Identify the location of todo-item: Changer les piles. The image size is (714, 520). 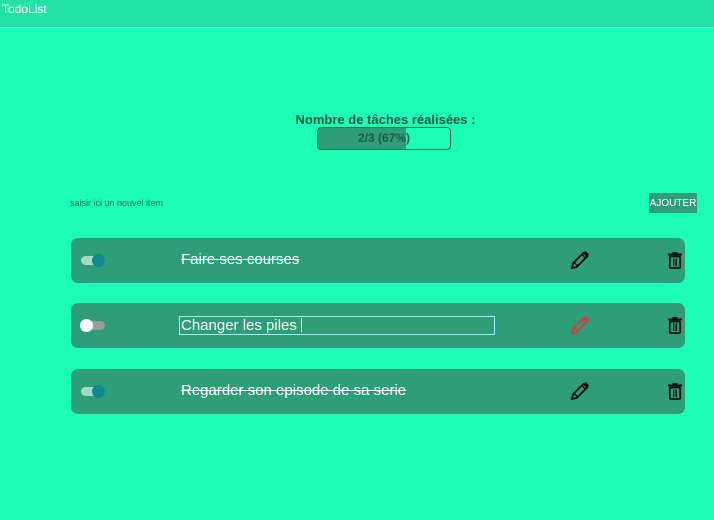
(378, 325).